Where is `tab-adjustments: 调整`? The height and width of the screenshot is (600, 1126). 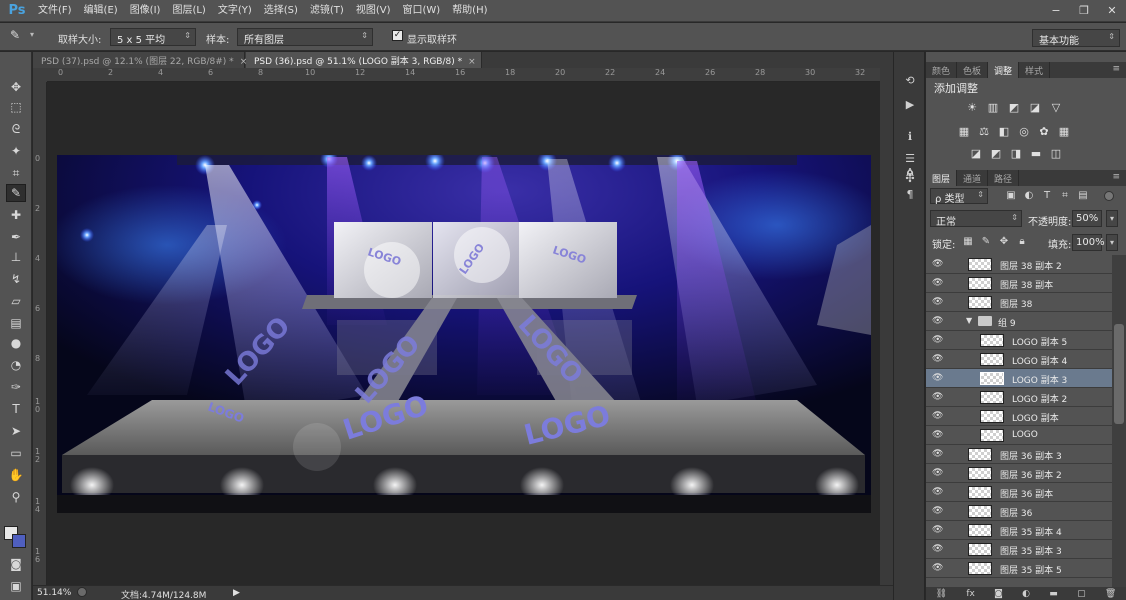
tab-adjustments: 调整 is located at coordinates (1004, 70).